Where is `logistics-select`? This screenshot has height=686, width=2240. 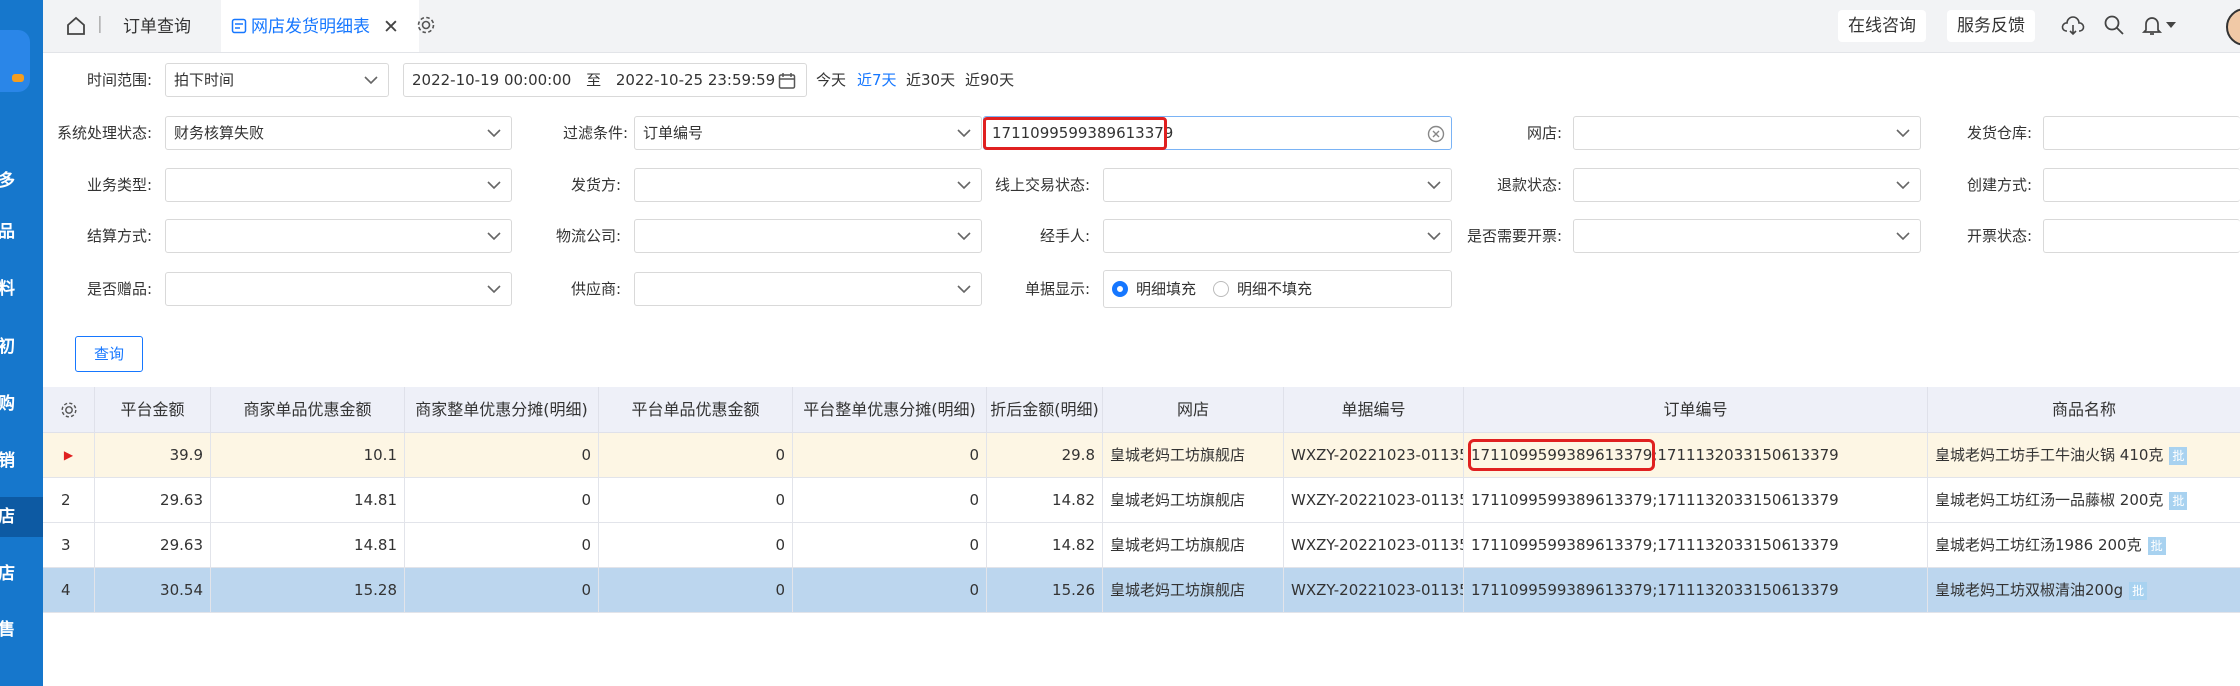 logistics-select is located at coordinates (808, 236).